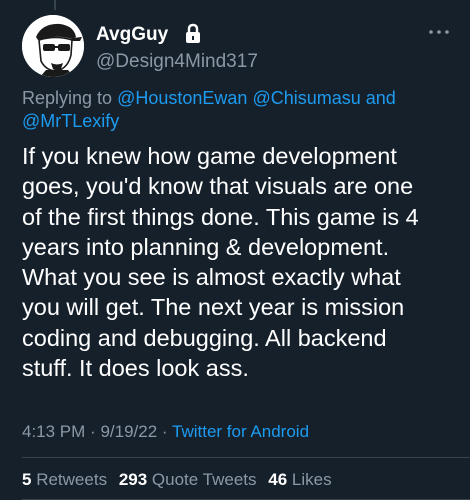  I want to click on quote-tweets-label: Quote Tweets, so click(204, 479).